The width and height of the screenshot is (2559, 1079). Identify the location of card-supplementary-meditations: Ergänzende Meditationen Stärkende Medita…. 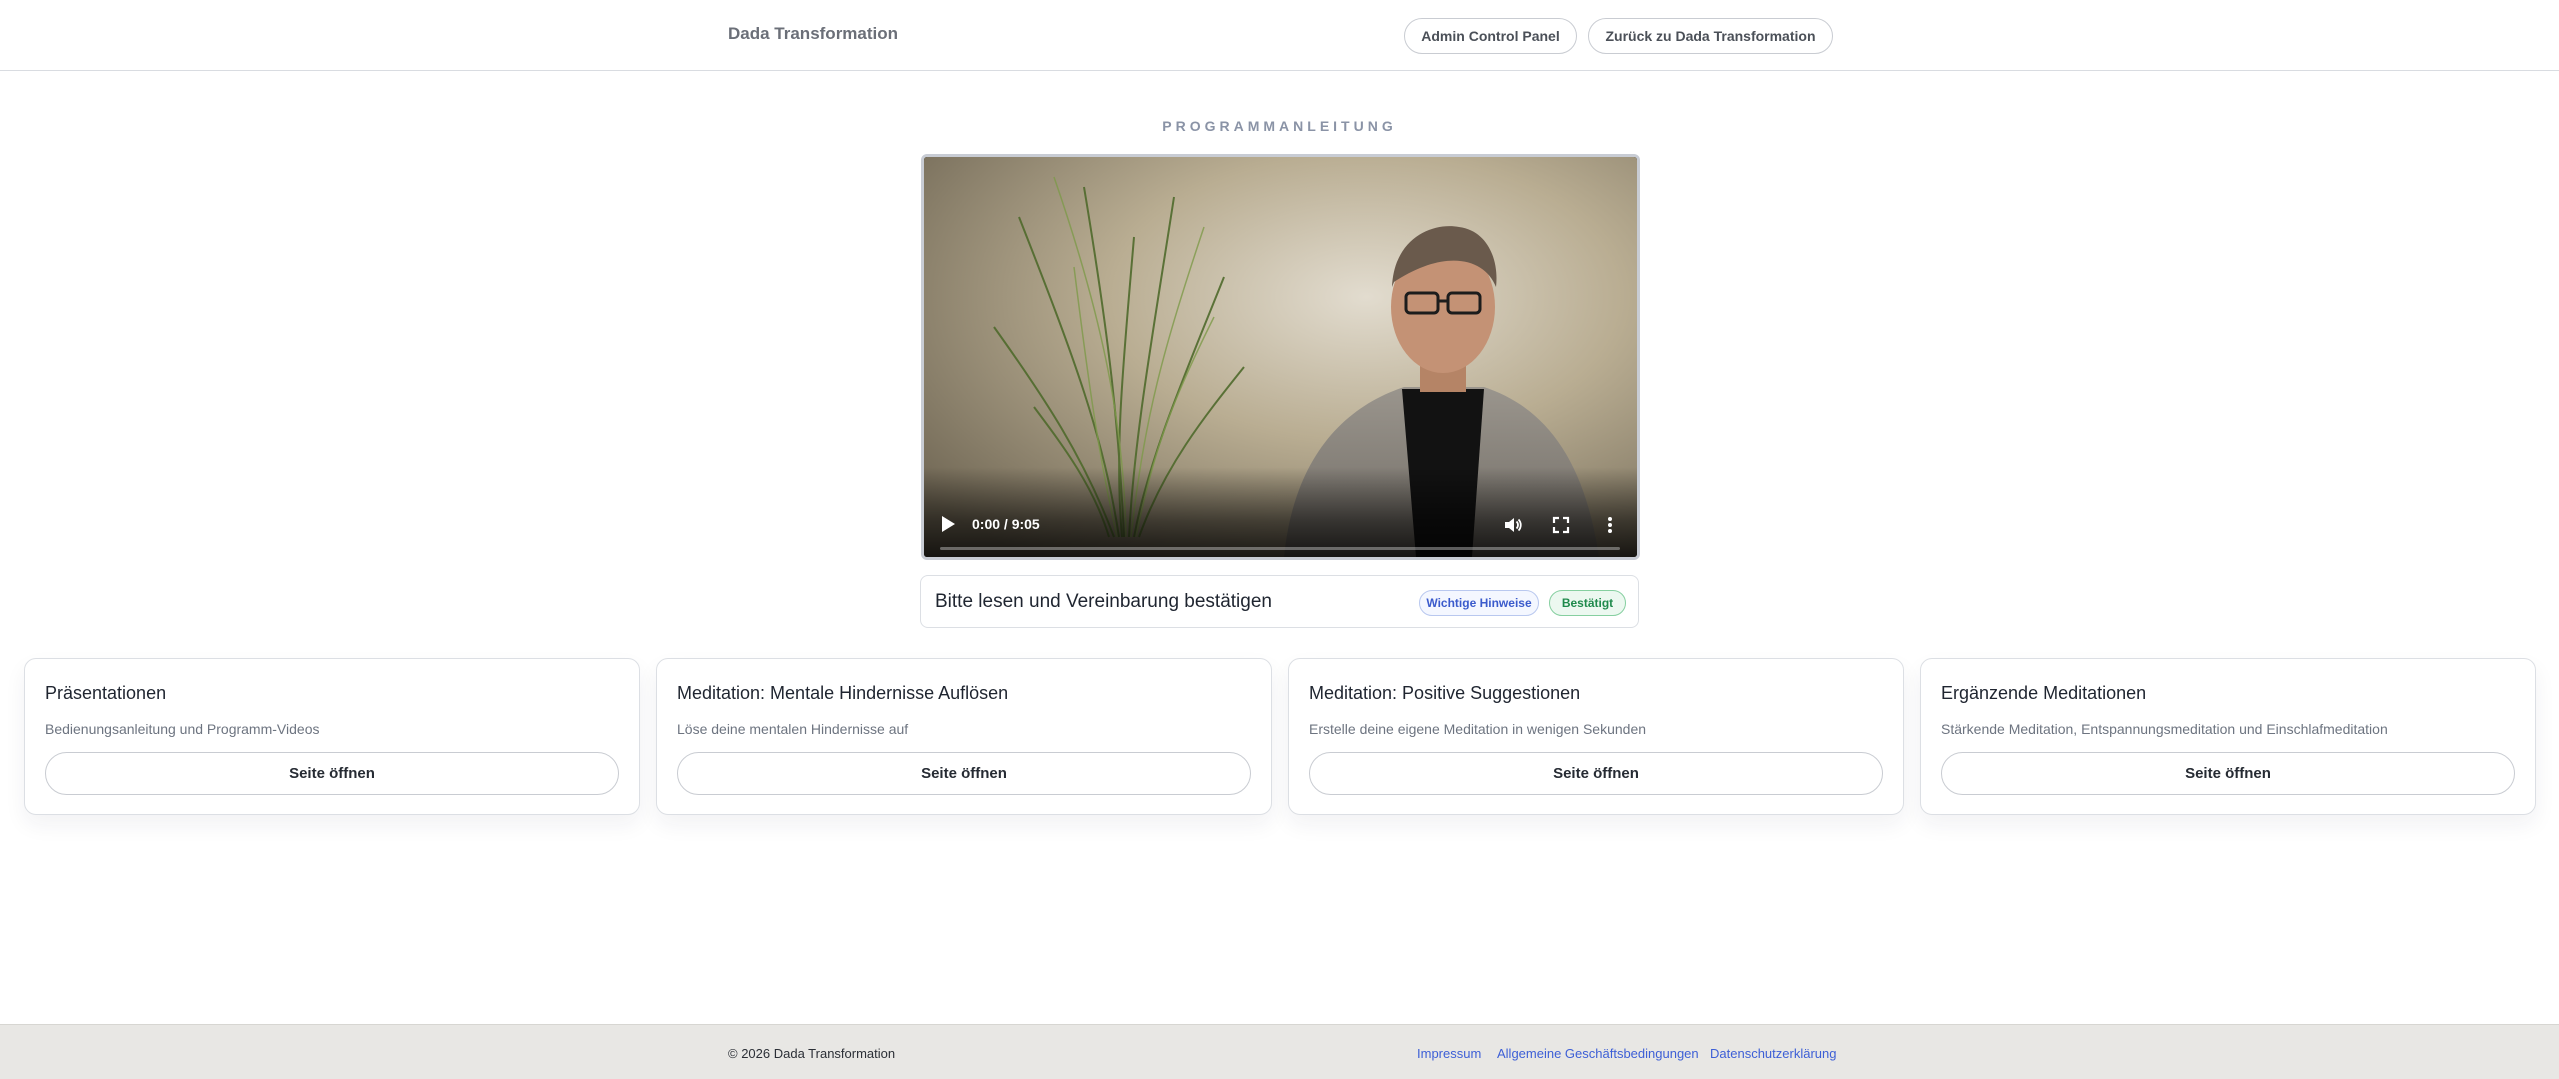
(2228, 736).